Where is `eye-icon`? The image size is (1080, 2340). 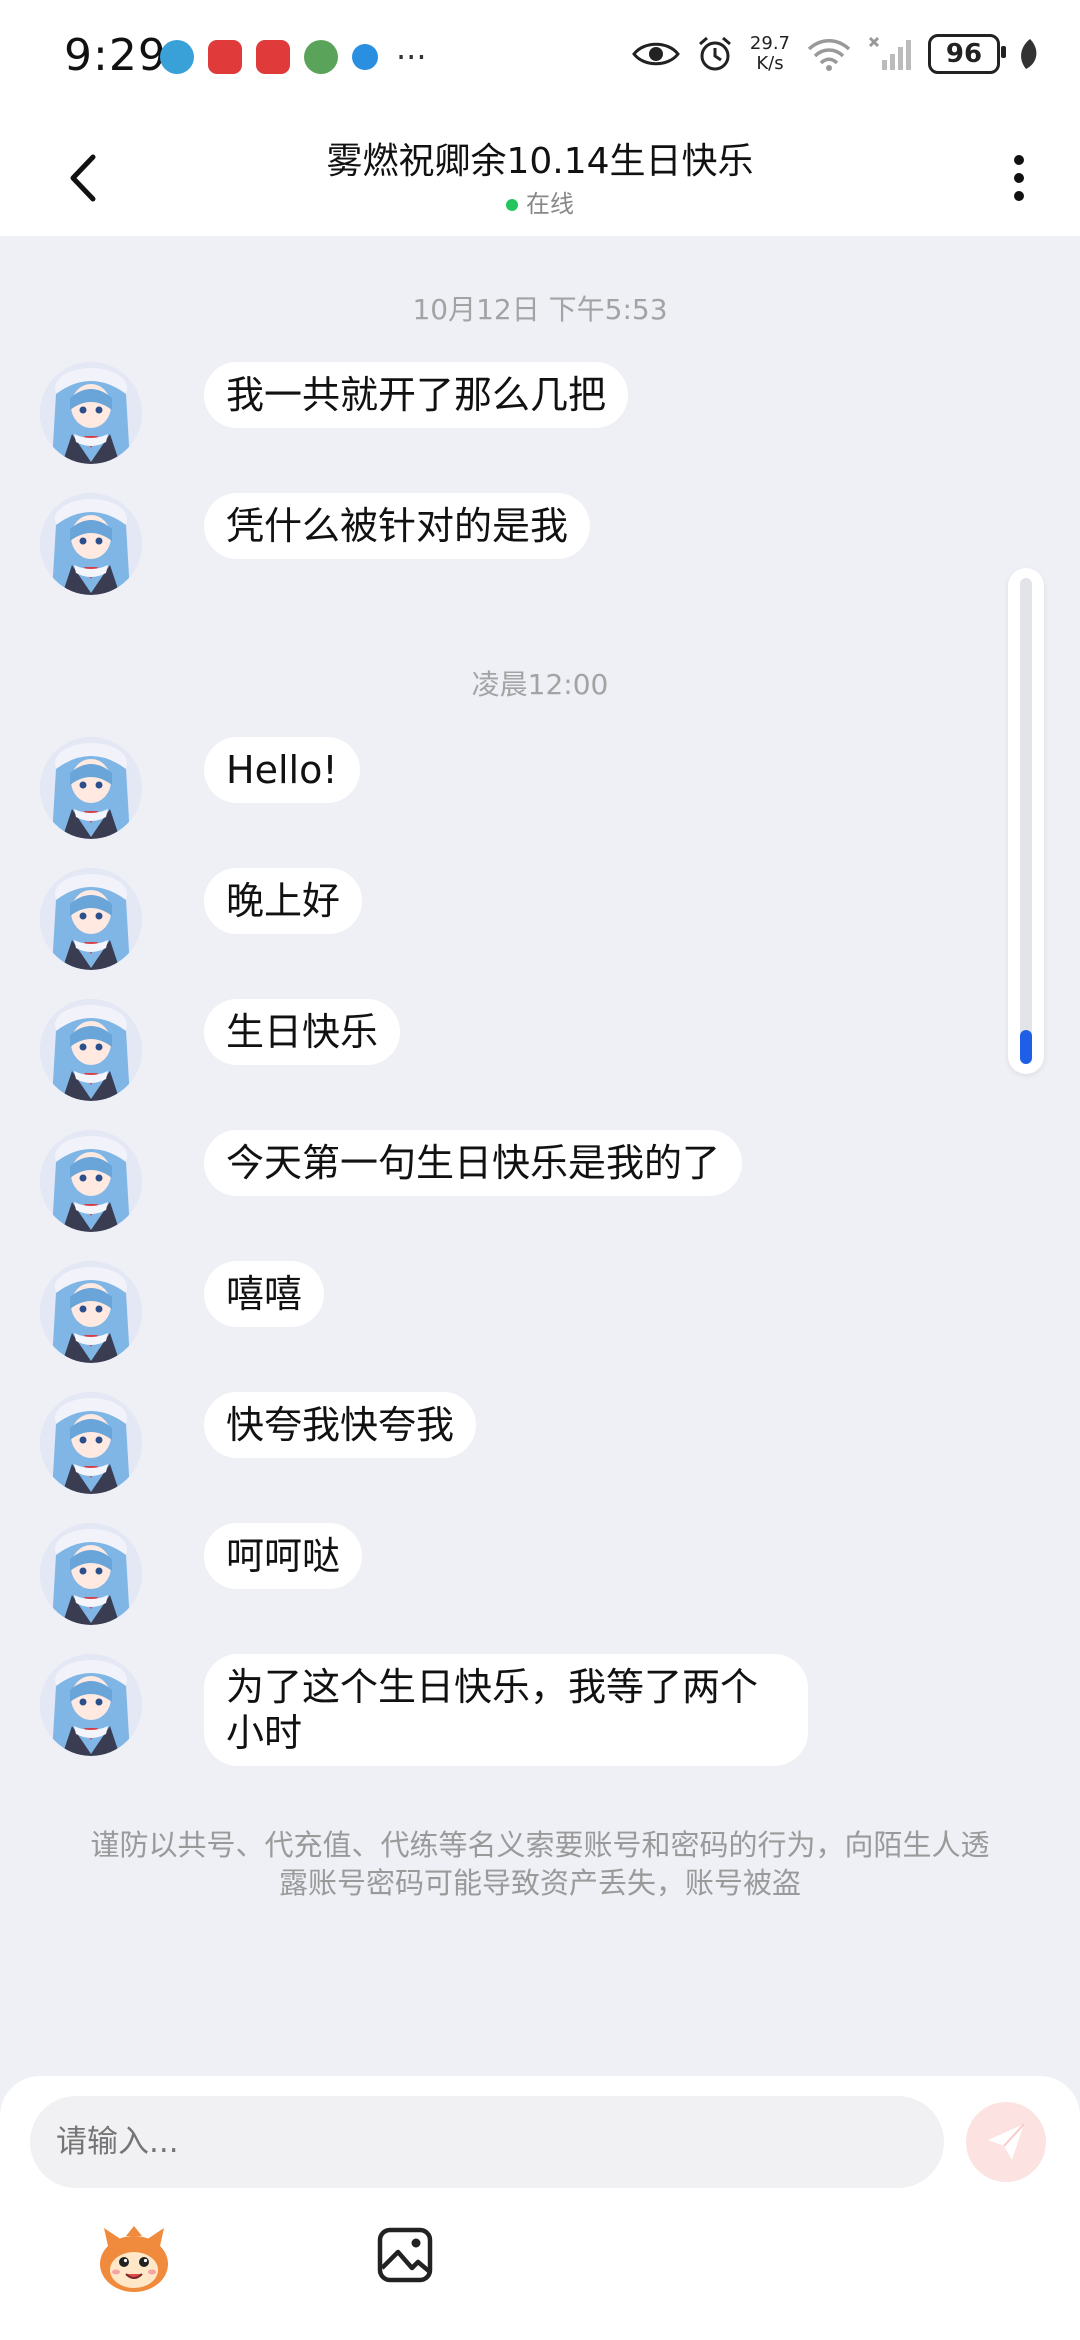
eye-icon is located at coordinates (656, 54).